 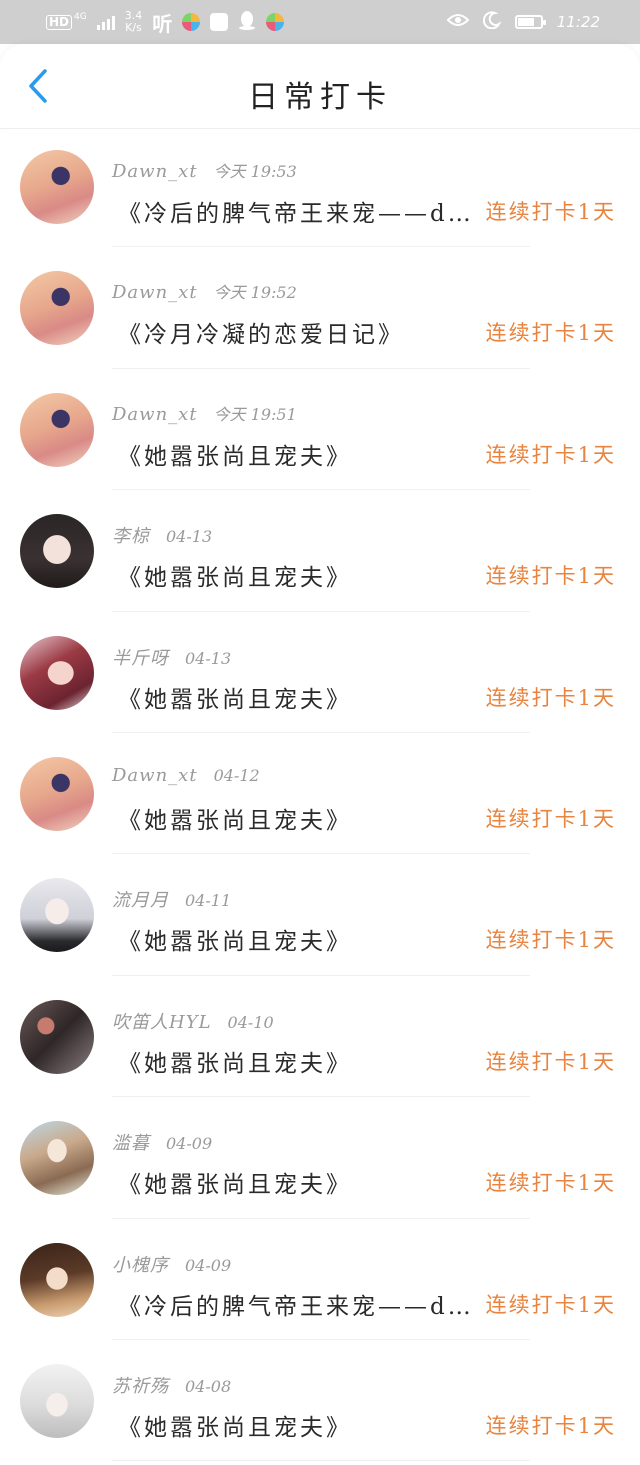 I want to click on post-time: 今天 19:52, so click(x=255, y=293).